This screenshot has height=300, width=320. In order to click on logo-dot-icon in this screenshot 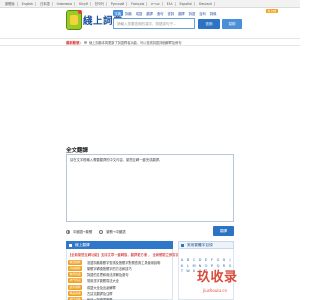, I will do `click(80, 12)`.